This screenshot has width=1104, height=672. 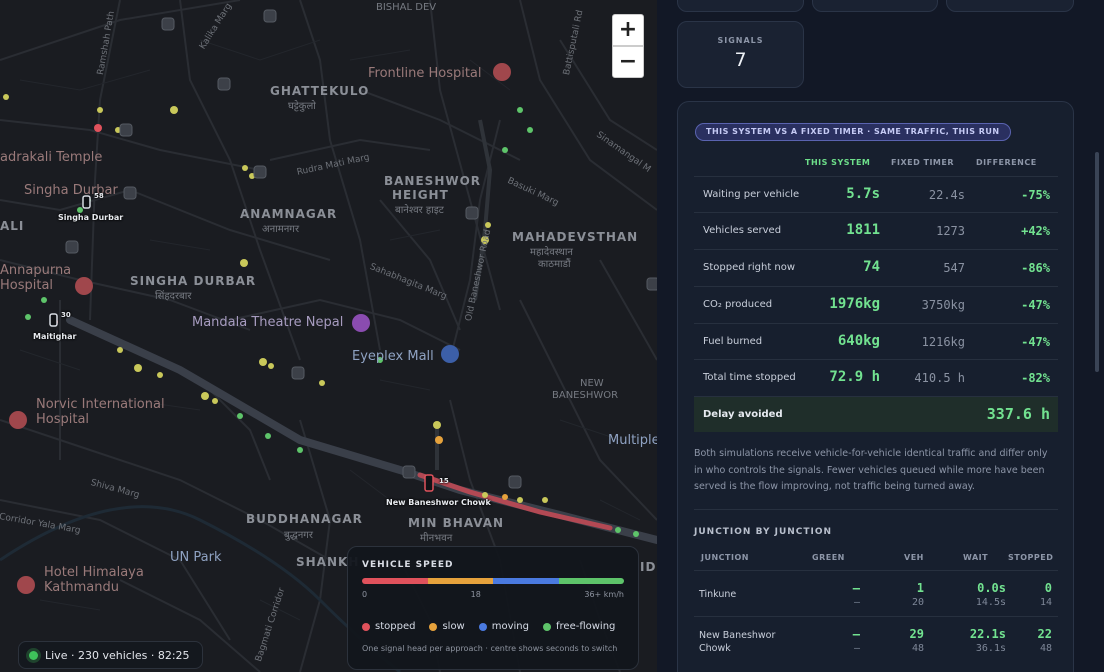 I want to click on junction-wait-fixed: 36.1s, so click(x=990, y=648).